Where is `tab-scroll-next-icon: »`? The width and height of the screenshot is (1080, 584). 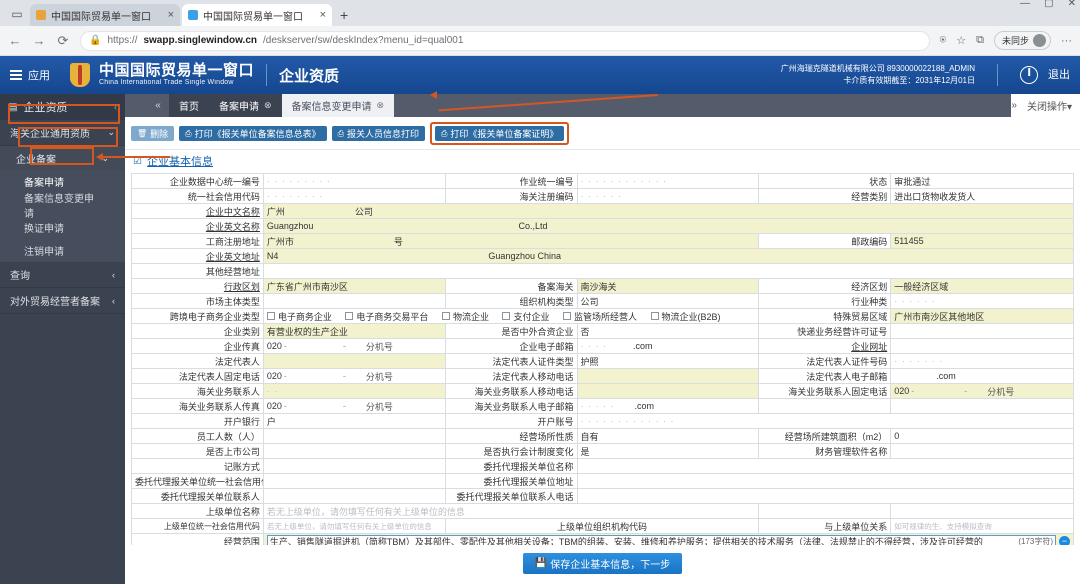 tab-scroll-next-icon: » is located at coordinates (1014, 105).